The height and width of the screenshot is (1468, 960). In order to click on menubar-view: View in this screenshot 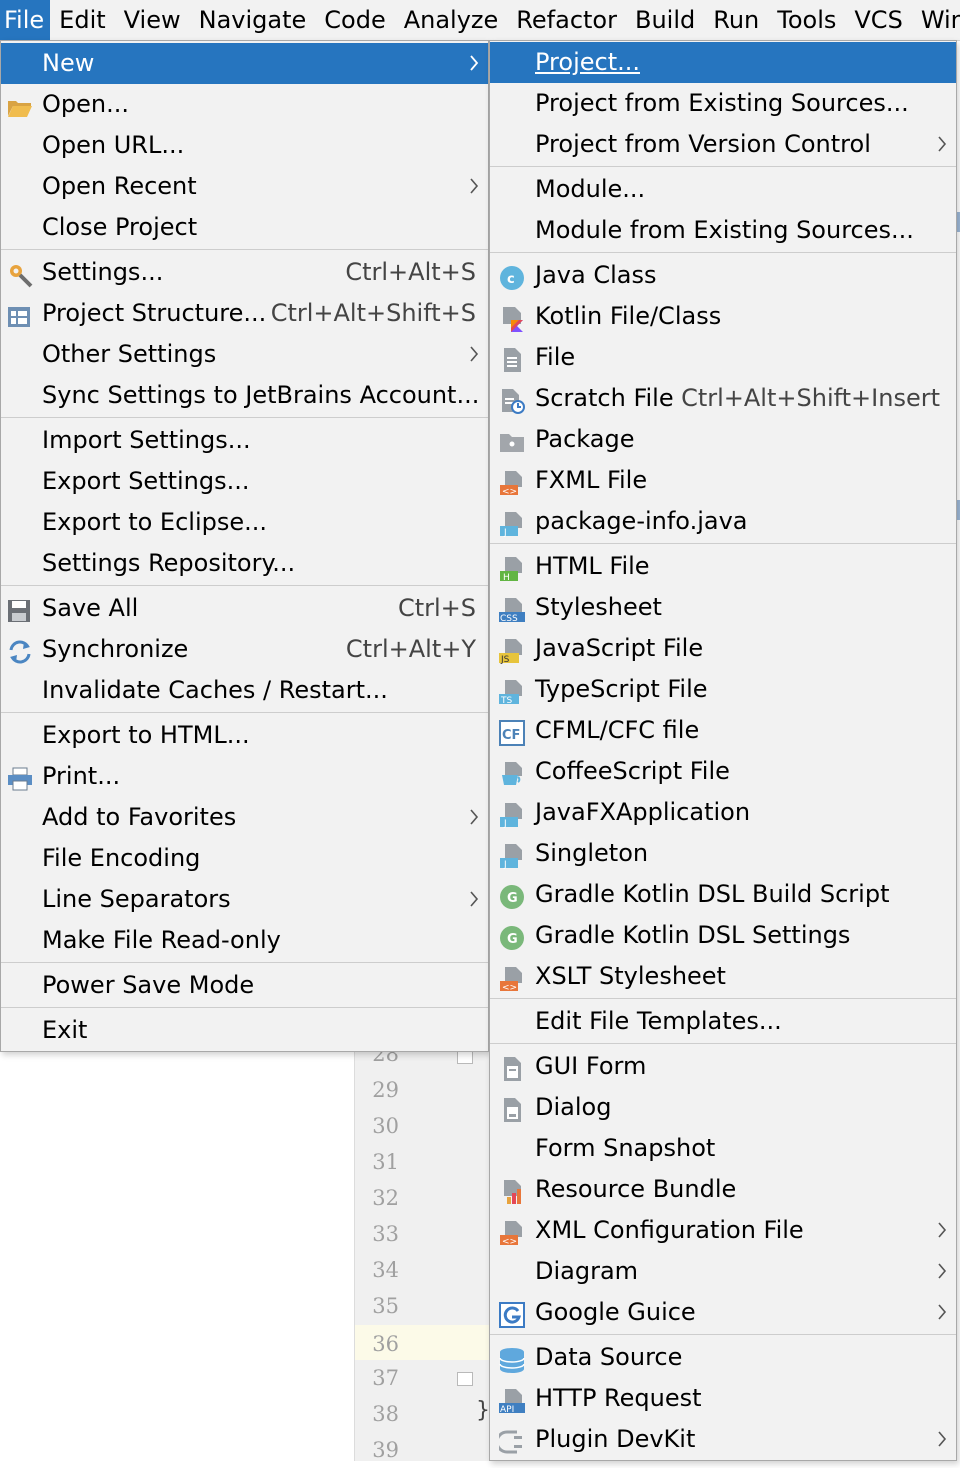, I will do `click(152, 20)`.